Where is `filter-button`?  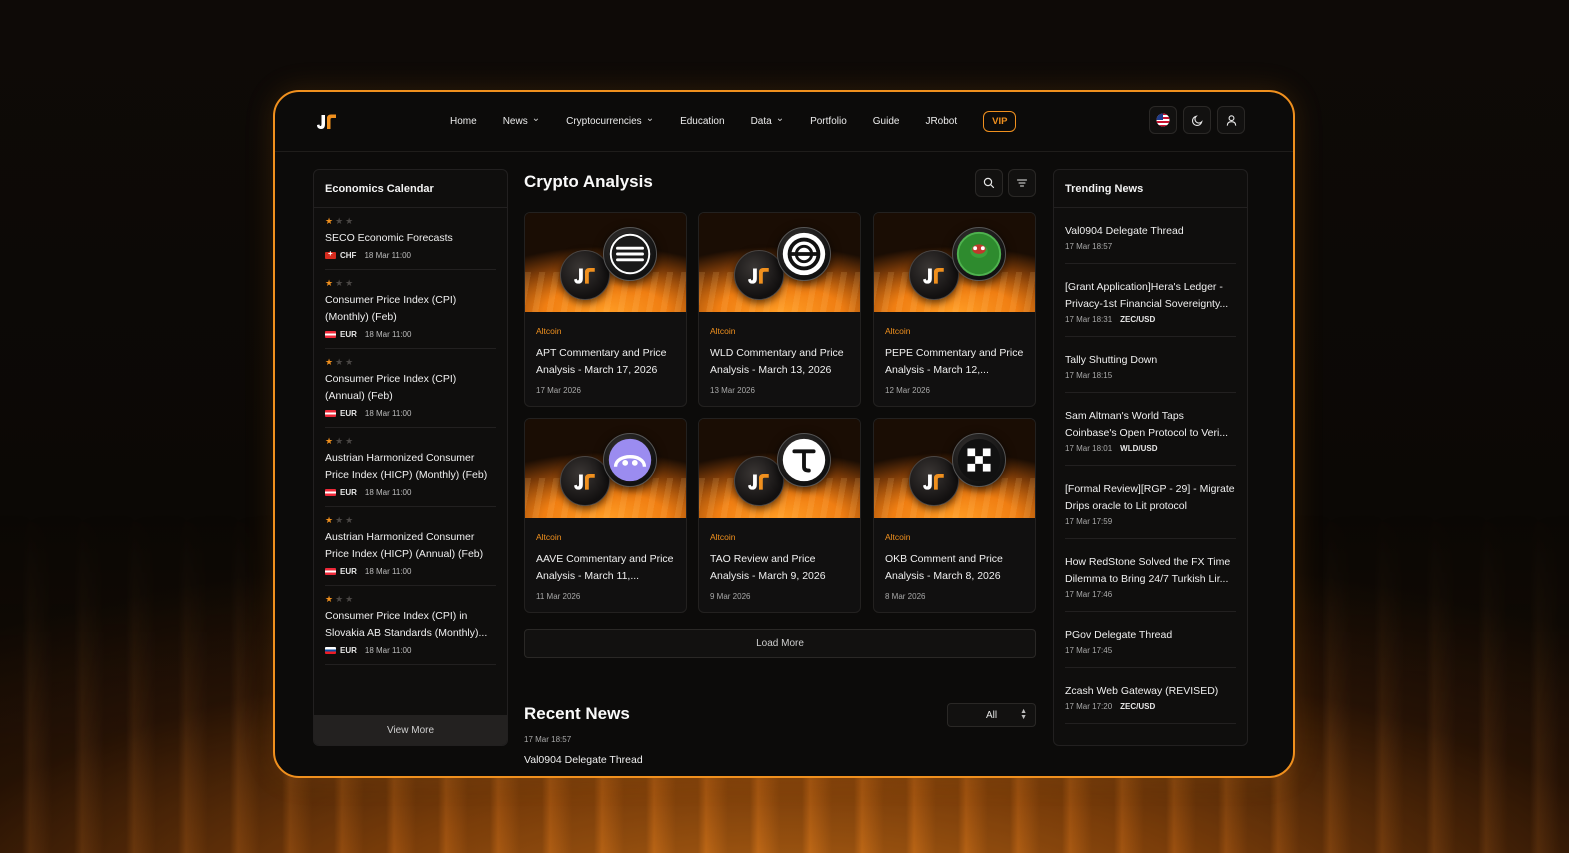
filter-button is located at coordinates (1022, 183).